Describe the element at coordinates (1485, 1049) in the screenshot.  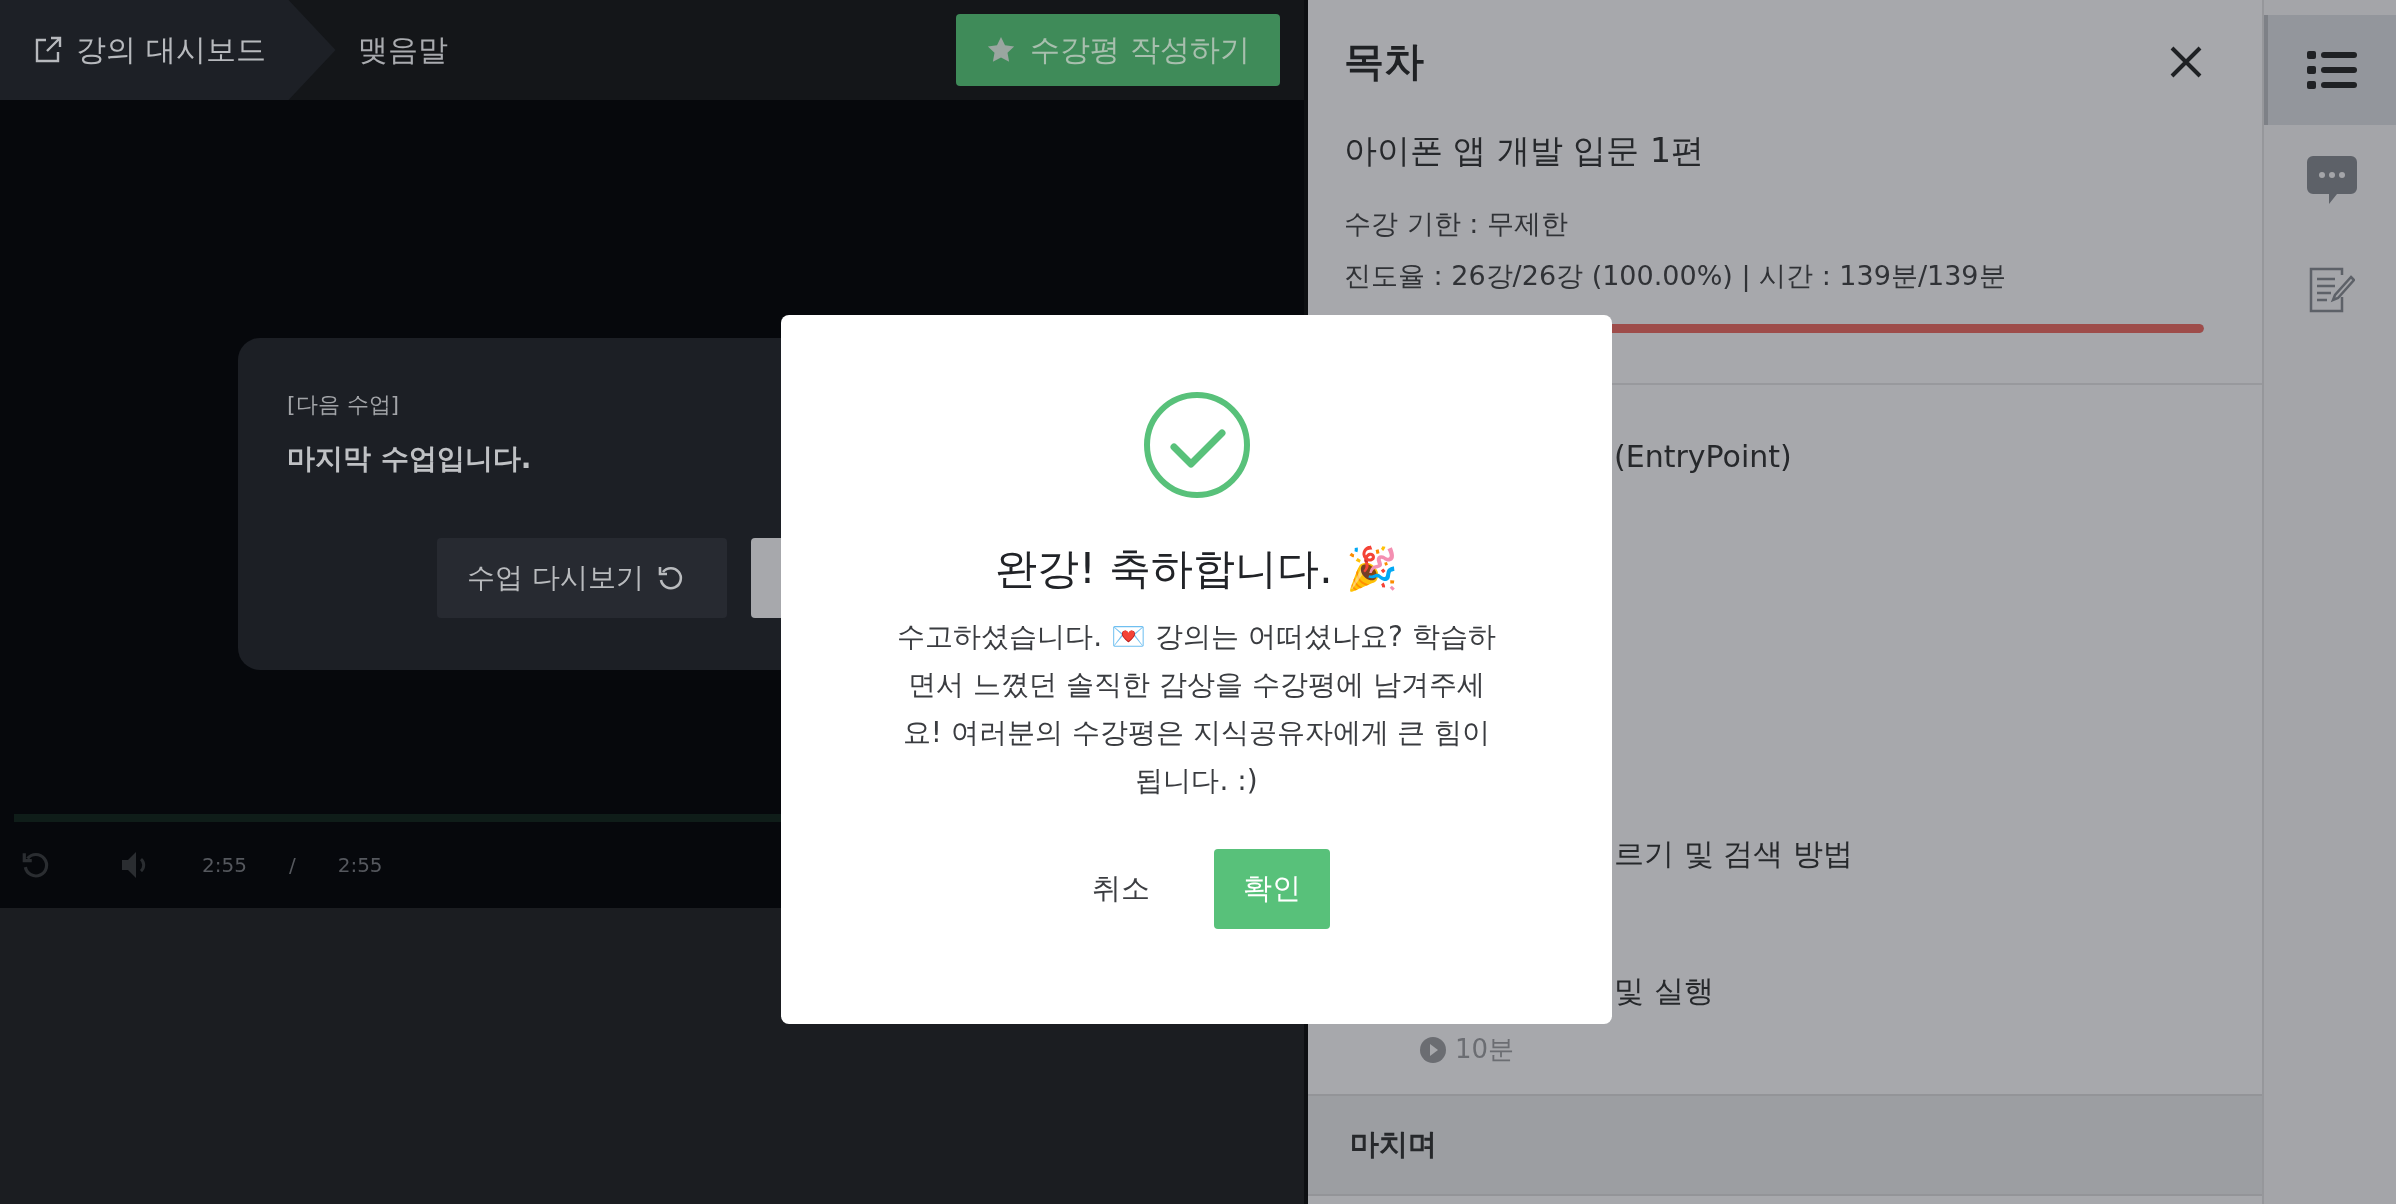
I see `duration-text: 10분` at that location.